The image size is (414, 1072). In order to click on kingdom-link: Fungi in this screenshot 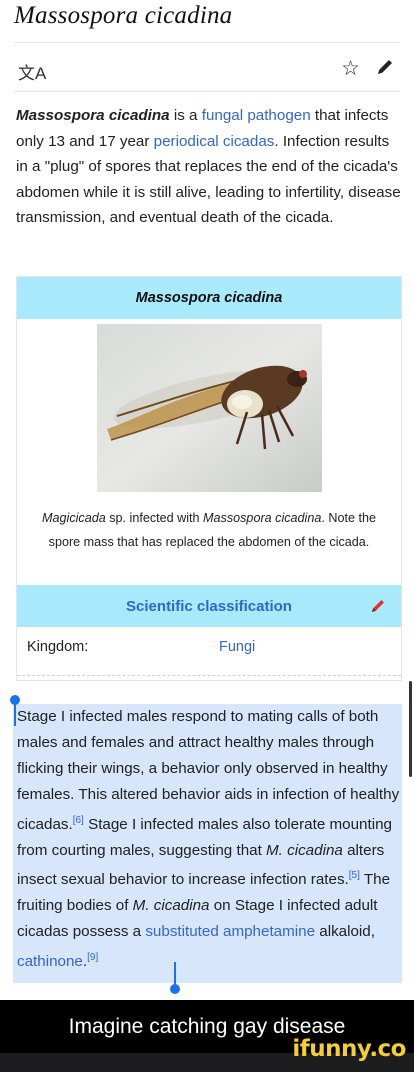, I will do `click(237, 647)`.